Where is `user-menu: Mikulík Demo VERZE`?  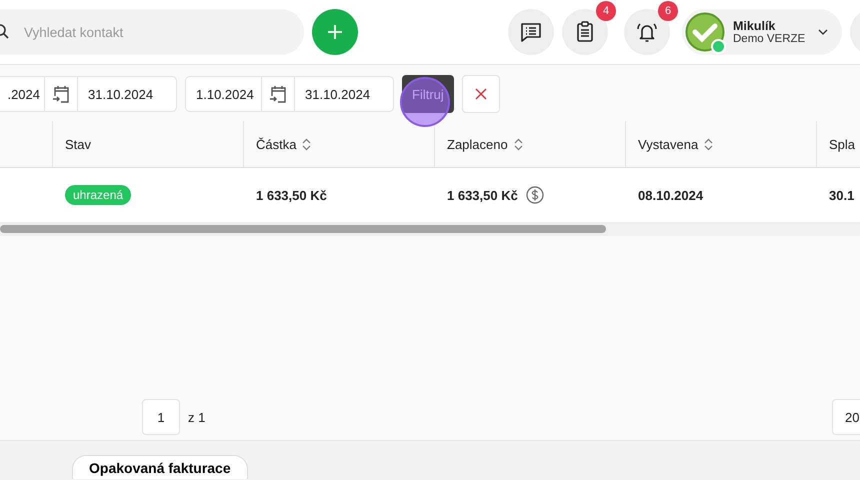 user-menu: Mikulík Demo VERZE is located at coordinates (762, 32).